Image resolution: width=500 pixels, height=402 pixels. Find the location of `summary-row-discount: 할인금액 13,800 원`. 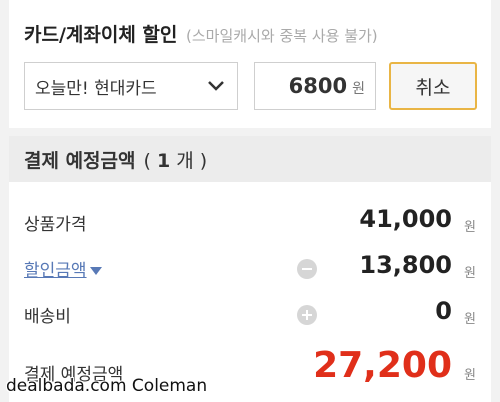

summary-row-discount: 할인금액 13,800 원 is located at coordinates (250, 266).